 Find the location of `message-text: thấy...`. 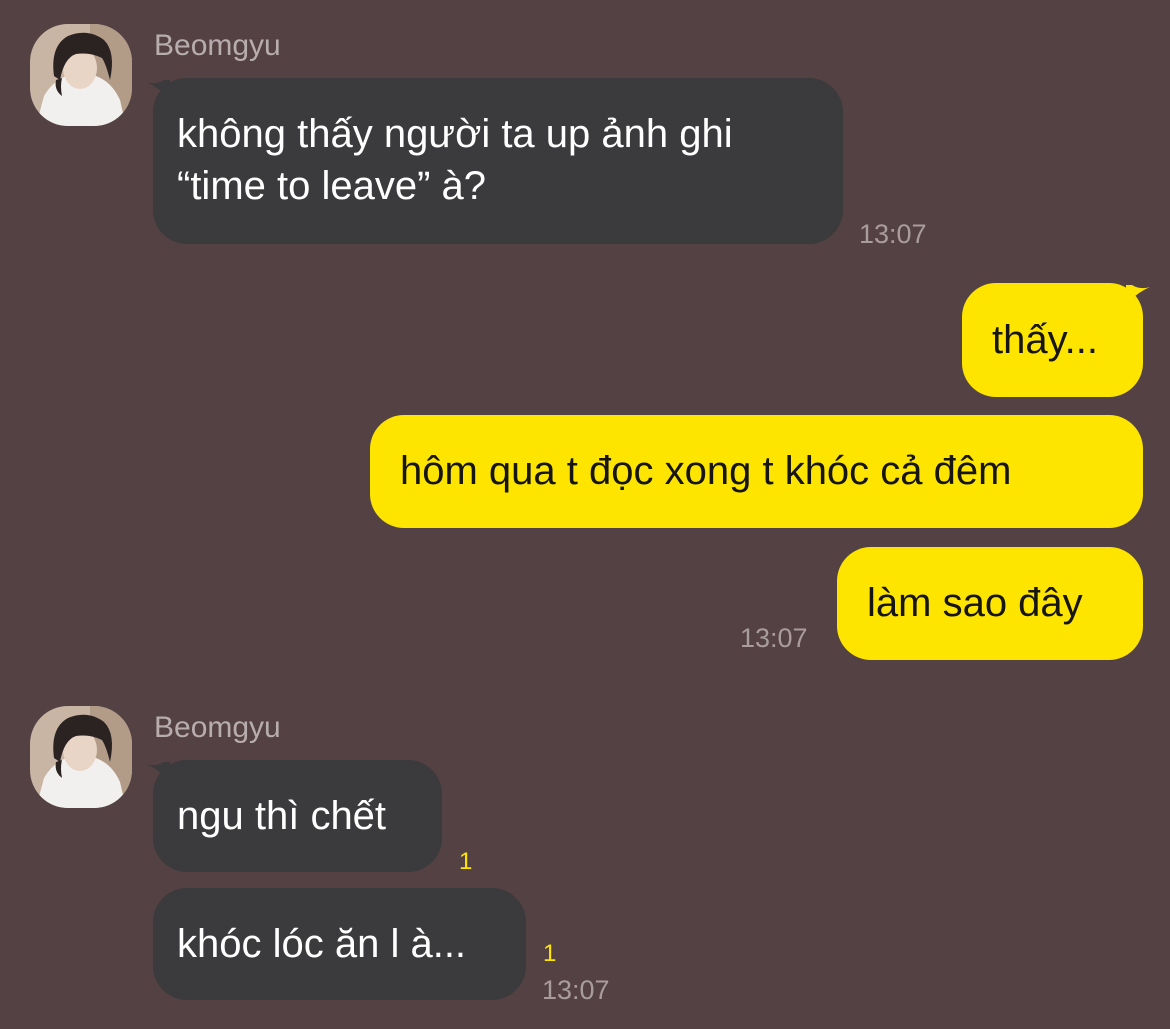

message-text: thấy... is located at coordinates (1045, 340).